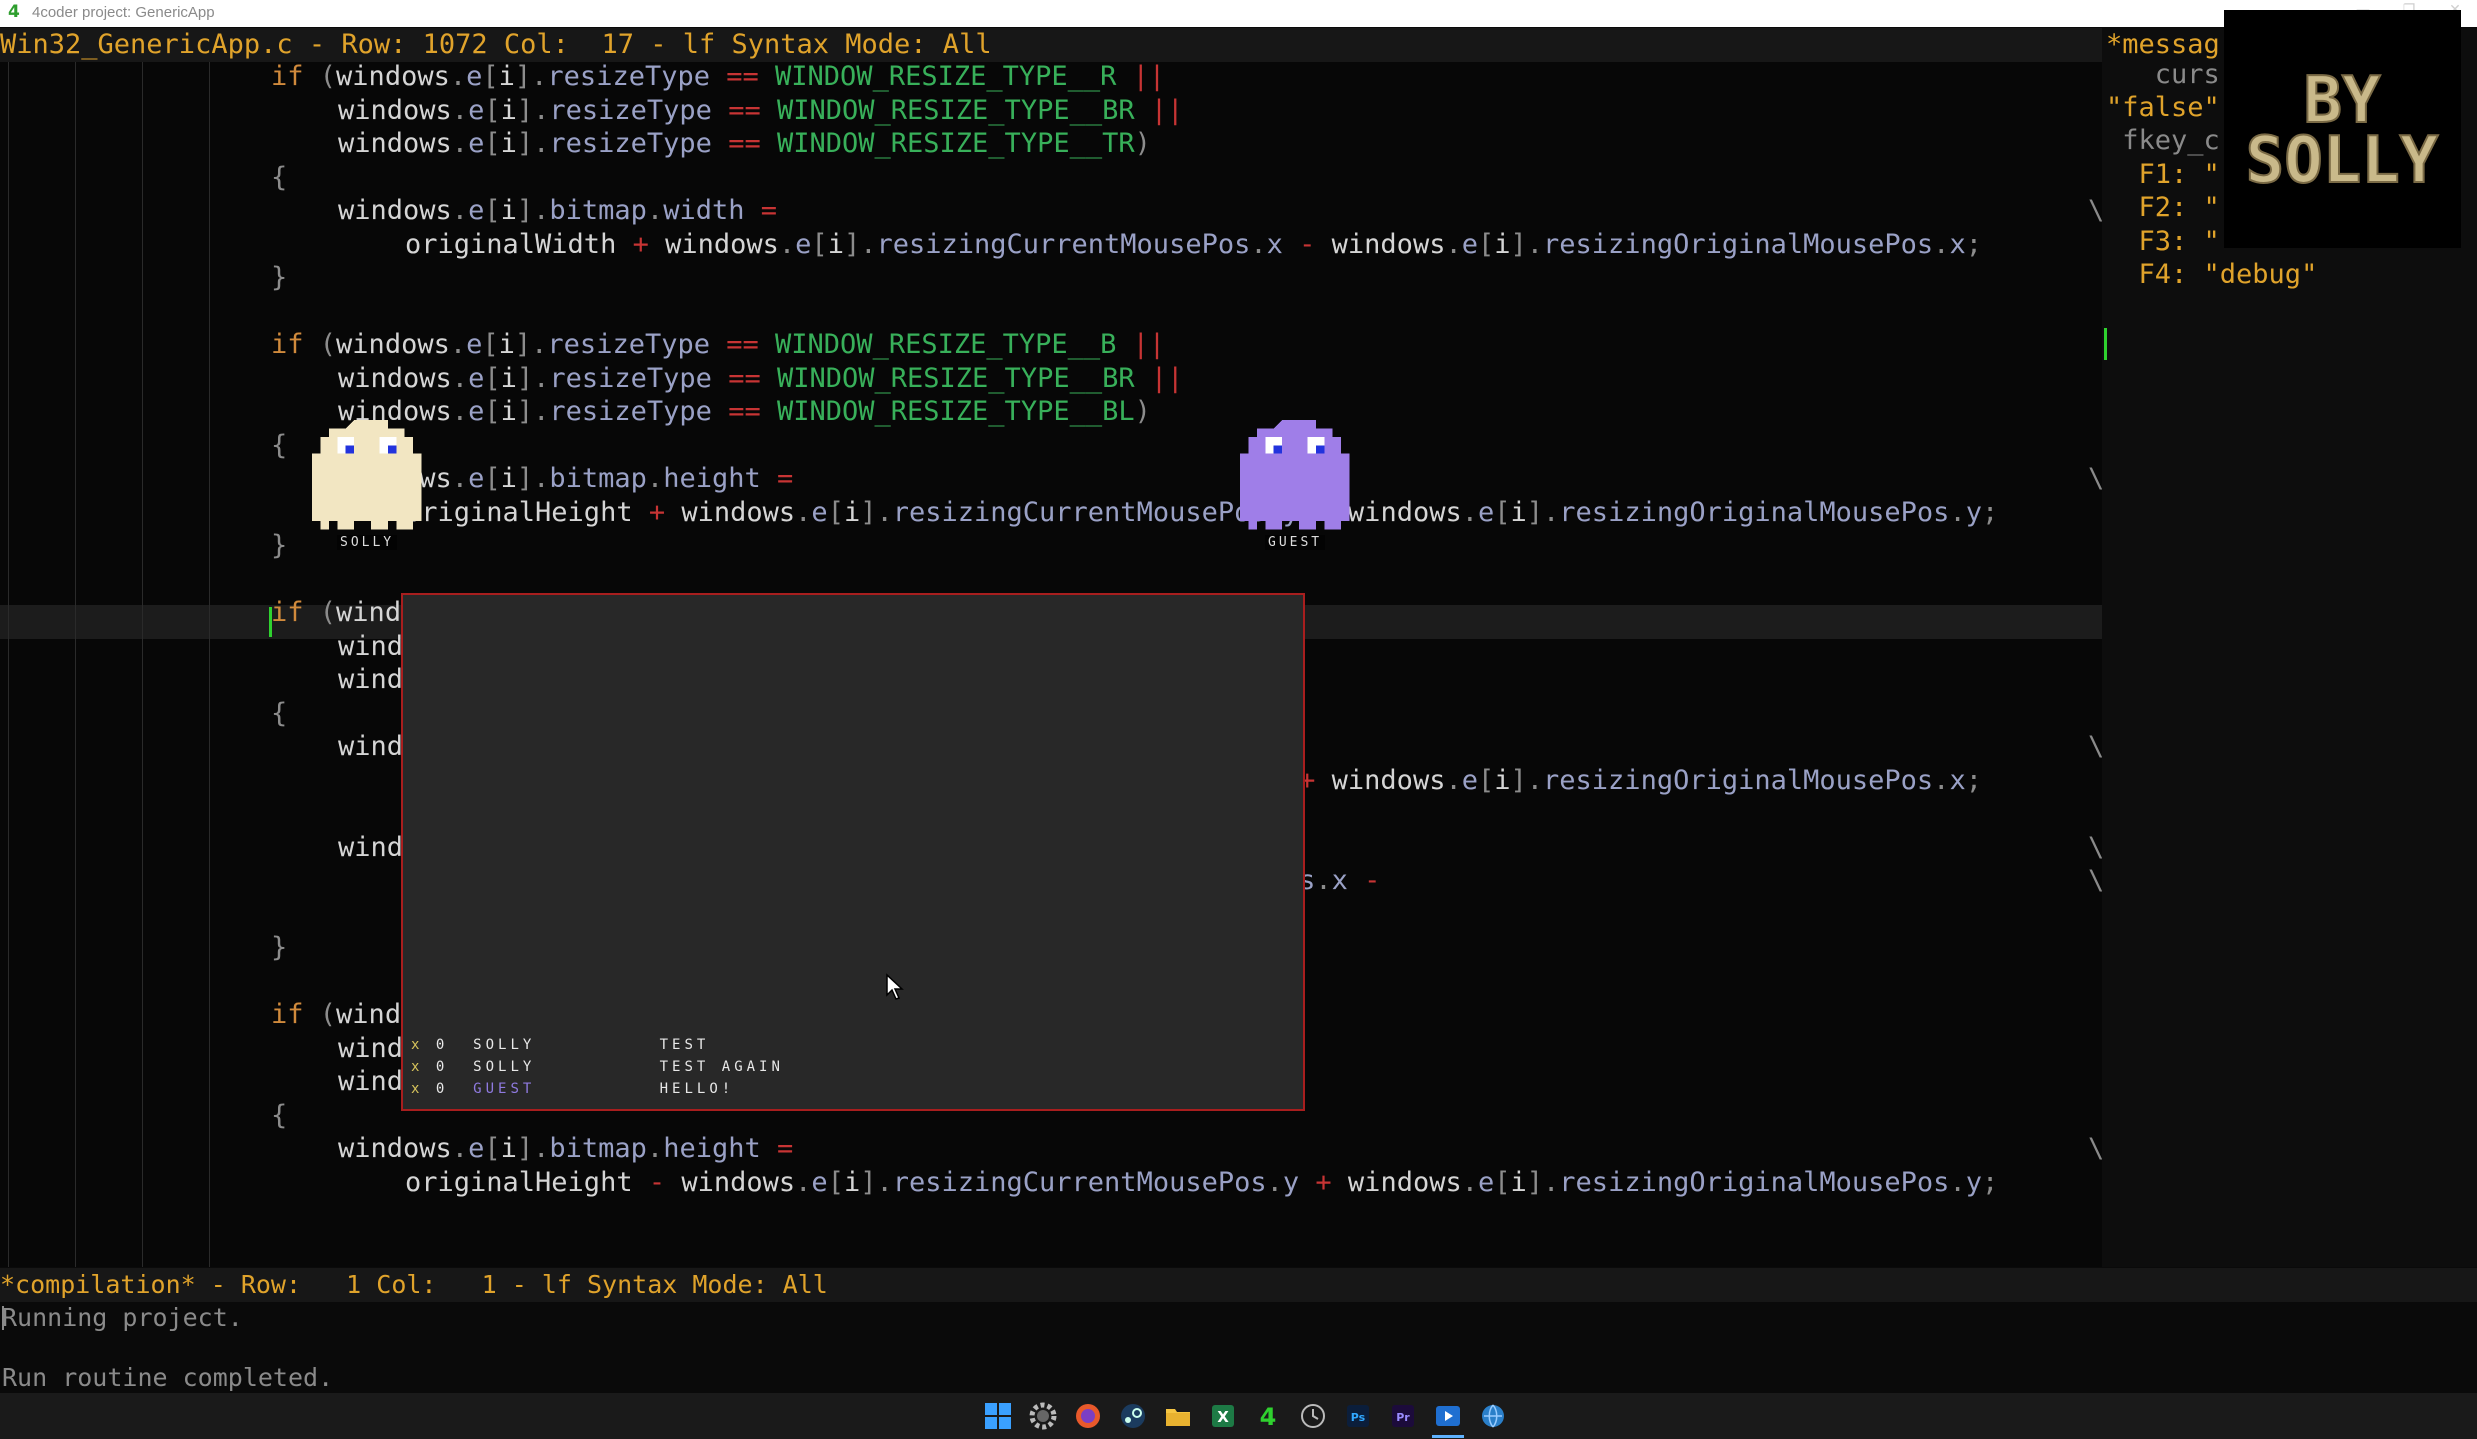 The width and height of the screenshot is (2477, 1439). I want to click on network-icon, so click(1493, 1416).